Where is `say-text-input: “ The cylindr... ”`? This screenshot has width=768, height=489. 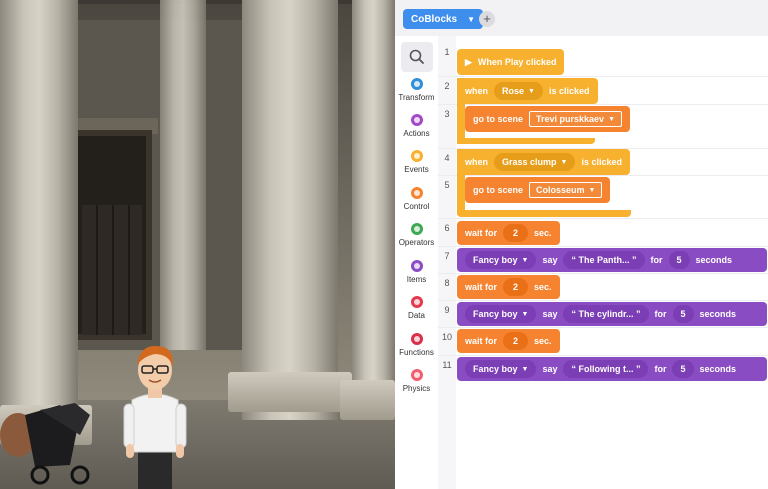
say-text-input: “ The cylindr... ” is located at coordinates (606, 314).